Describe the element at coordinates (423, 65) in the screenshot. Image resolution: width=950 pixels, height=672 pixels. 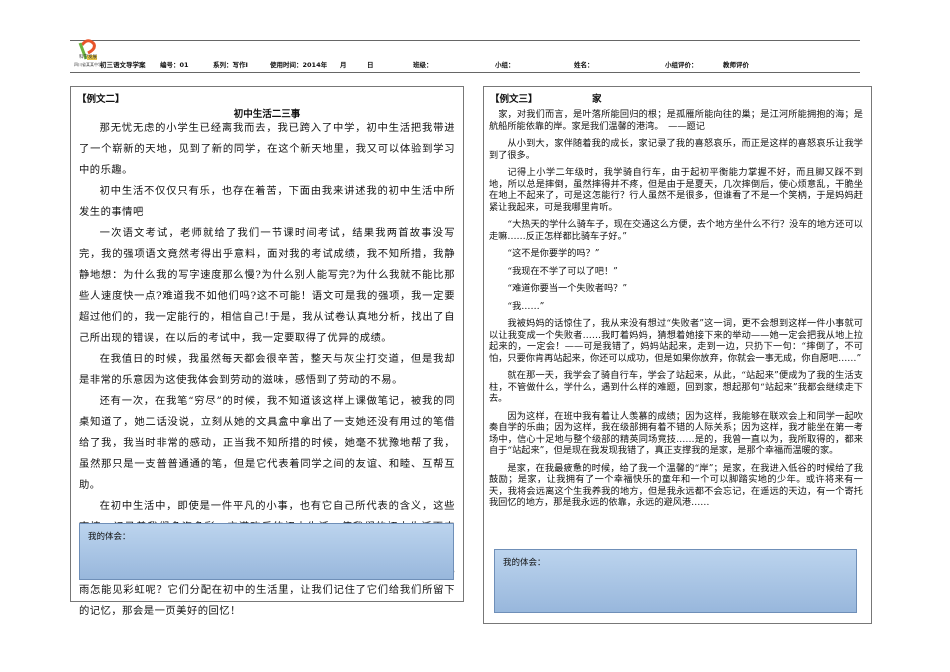
I see `class-field: 班级：` at that location.